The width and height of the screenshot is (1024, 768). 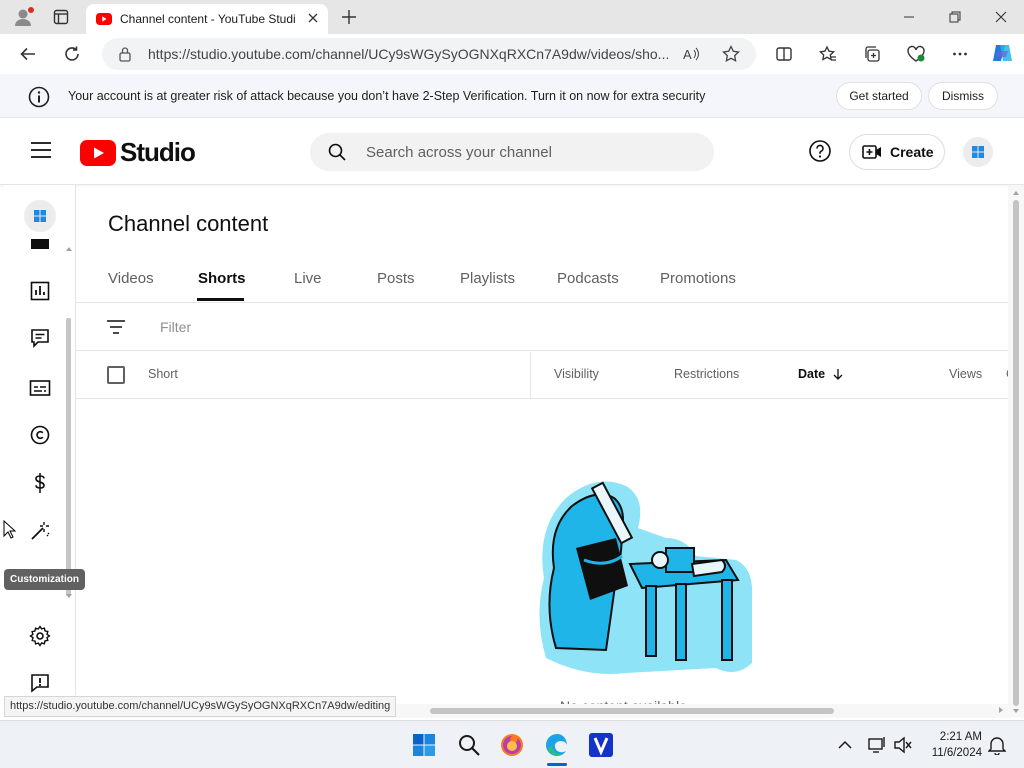 What do you see at coordinates (40, 636) in the screenshot?
I see `settings-icon` at bounding box center [40, 636].